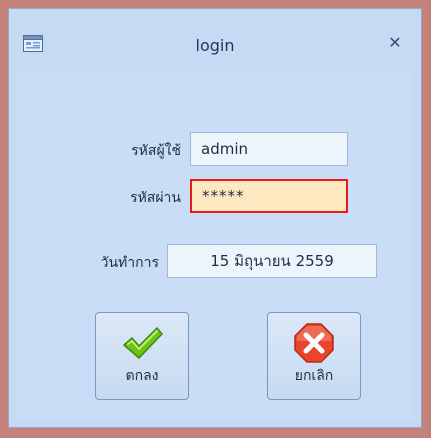  What do you see at coordinates (314, 345) in the screenshot?
I see `cancel-x-icon` at bounding box center [314, 345].